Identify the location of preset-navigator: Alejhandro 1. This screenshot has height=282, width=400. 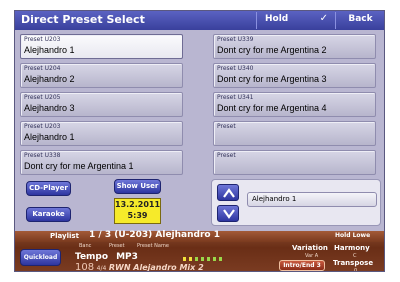
(296, 202).